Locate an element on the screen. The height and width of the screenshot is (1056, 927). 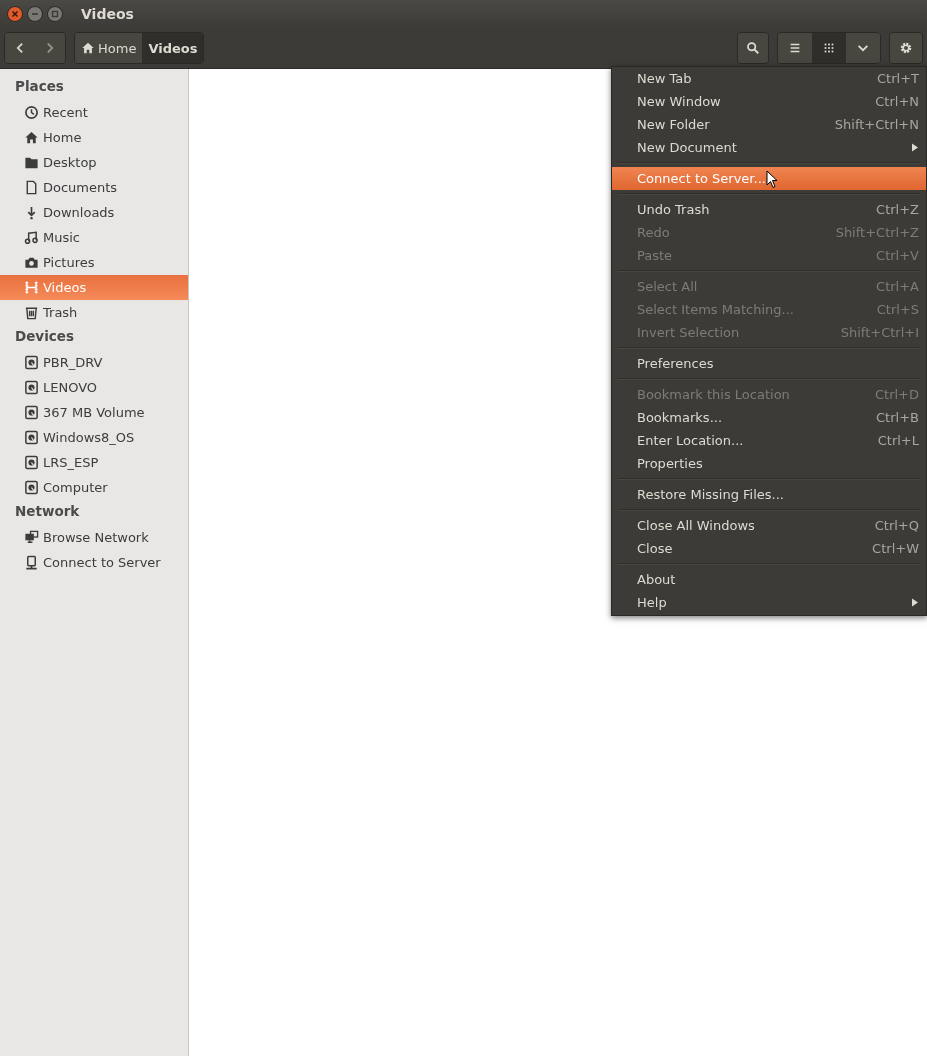
sidebar-item: LENOVO is located at coordinates (94, 387).